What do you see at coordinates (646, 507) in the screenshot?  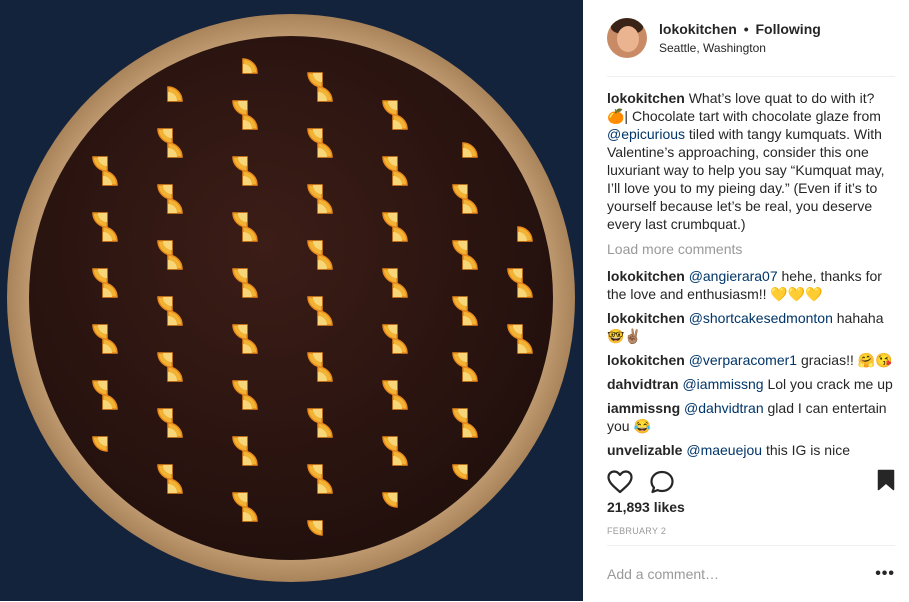 I see `likes-count: 21,893 likes` at bounding box center [646, 507].